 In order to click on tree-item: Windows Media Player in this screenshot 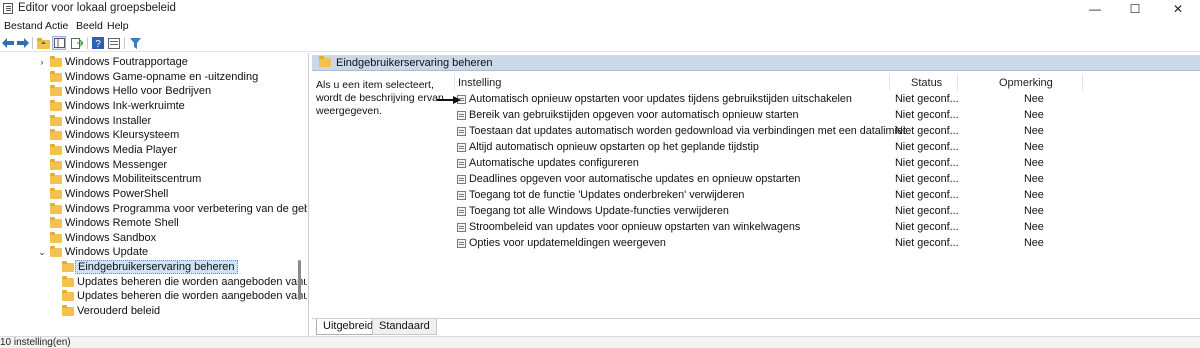, I will do `click(150, 151)`.